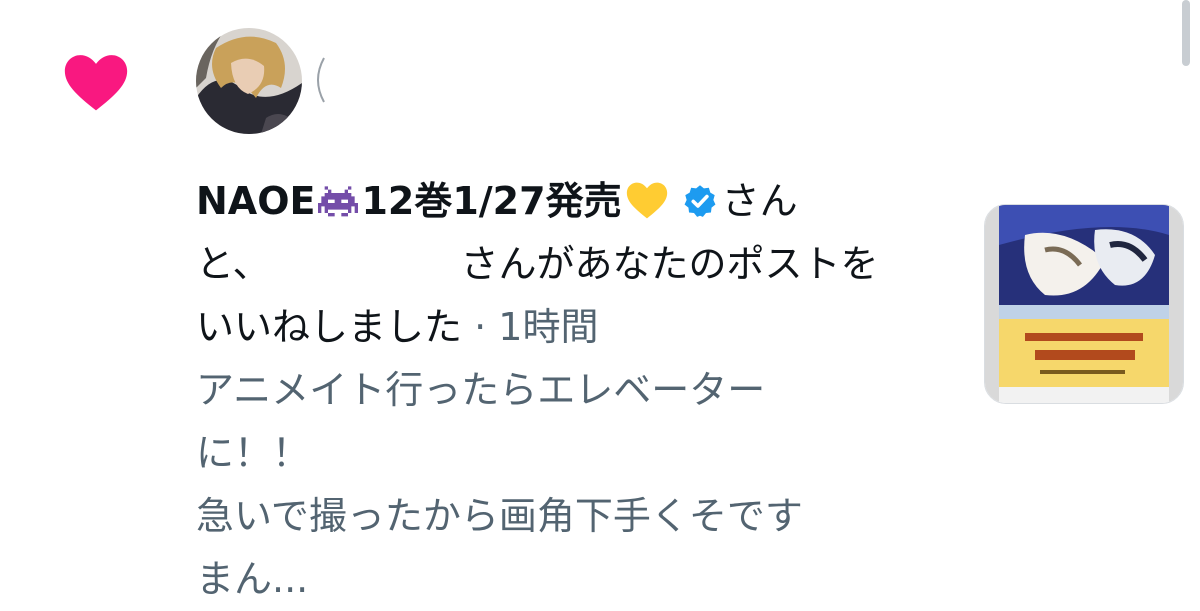  What do you see at coordinates (491, 201) in the screenshot?
I see `actor-name-suffix: 12巻1/27発売` at bounding box center [491, 201].